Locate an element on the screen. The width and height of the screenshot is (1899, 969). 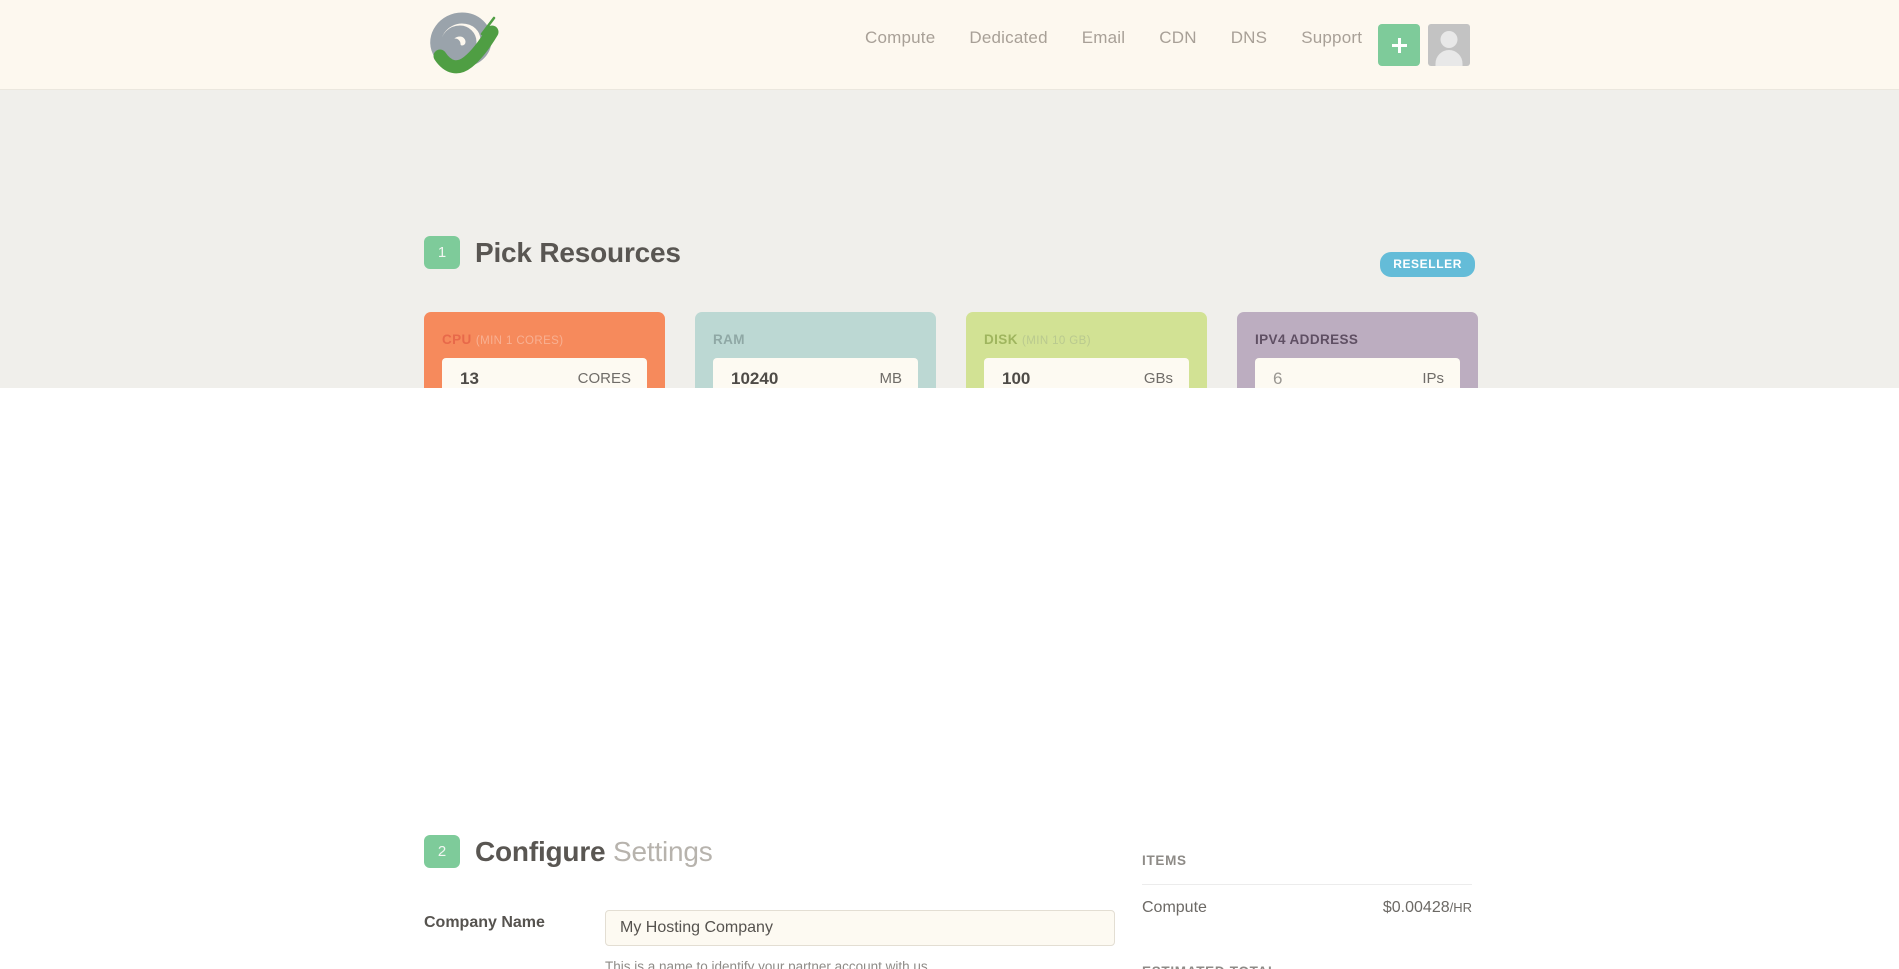
disk-value: 100 is located at coordinates (1016, 379).